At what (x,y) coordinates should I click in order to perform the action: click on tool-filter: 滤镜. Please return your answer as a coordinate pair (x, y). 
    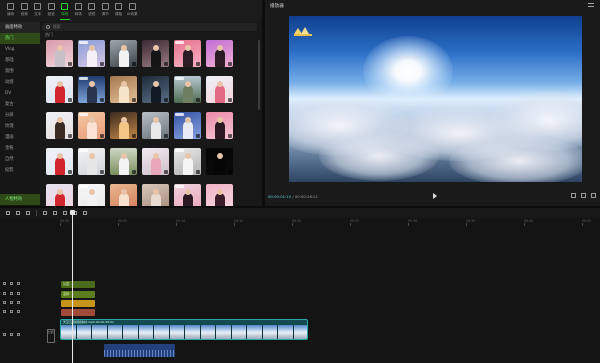
    Looking at the image, I should click on (92, 11).